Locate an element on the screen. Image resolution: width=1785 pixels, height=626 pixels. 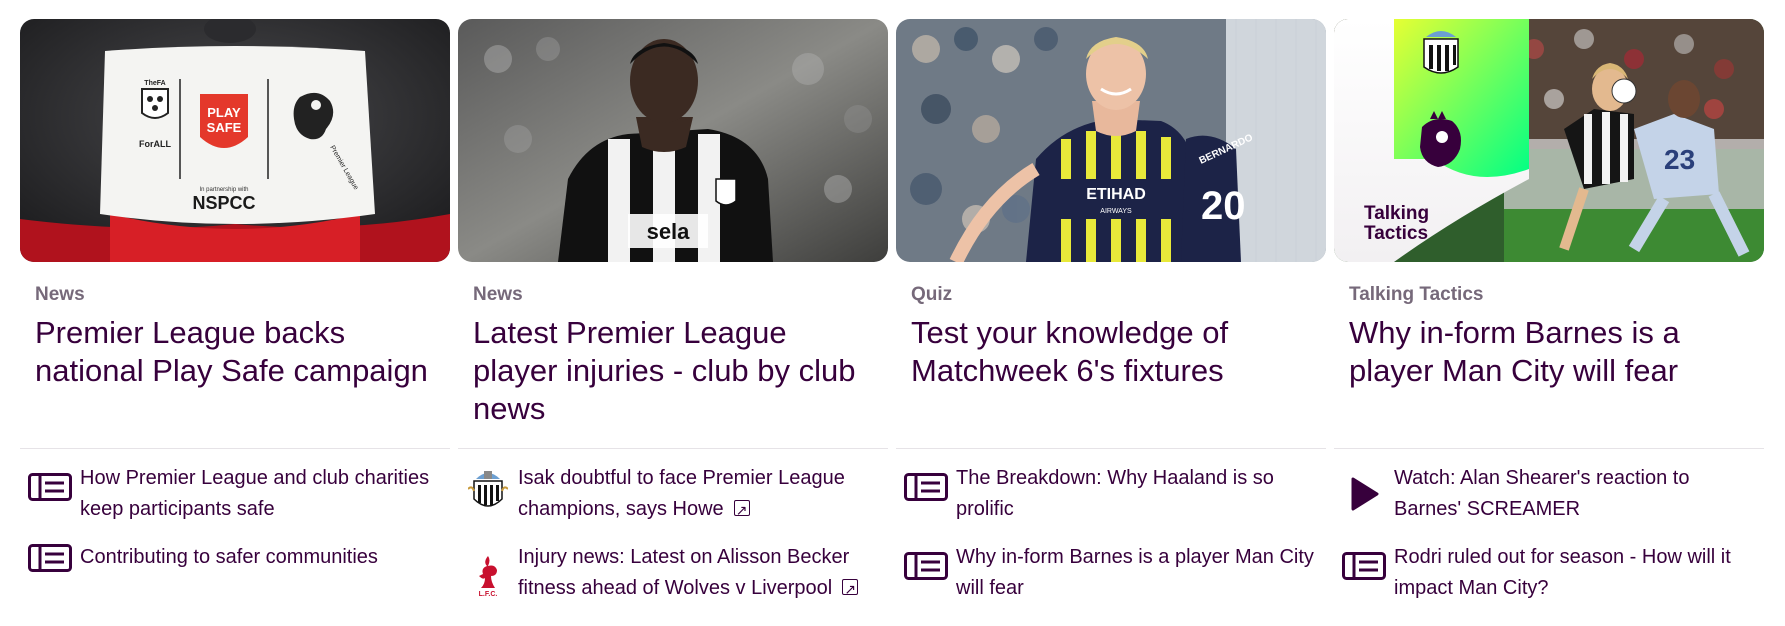
shirt-number: 23 is located at coordinates (1679, 159).